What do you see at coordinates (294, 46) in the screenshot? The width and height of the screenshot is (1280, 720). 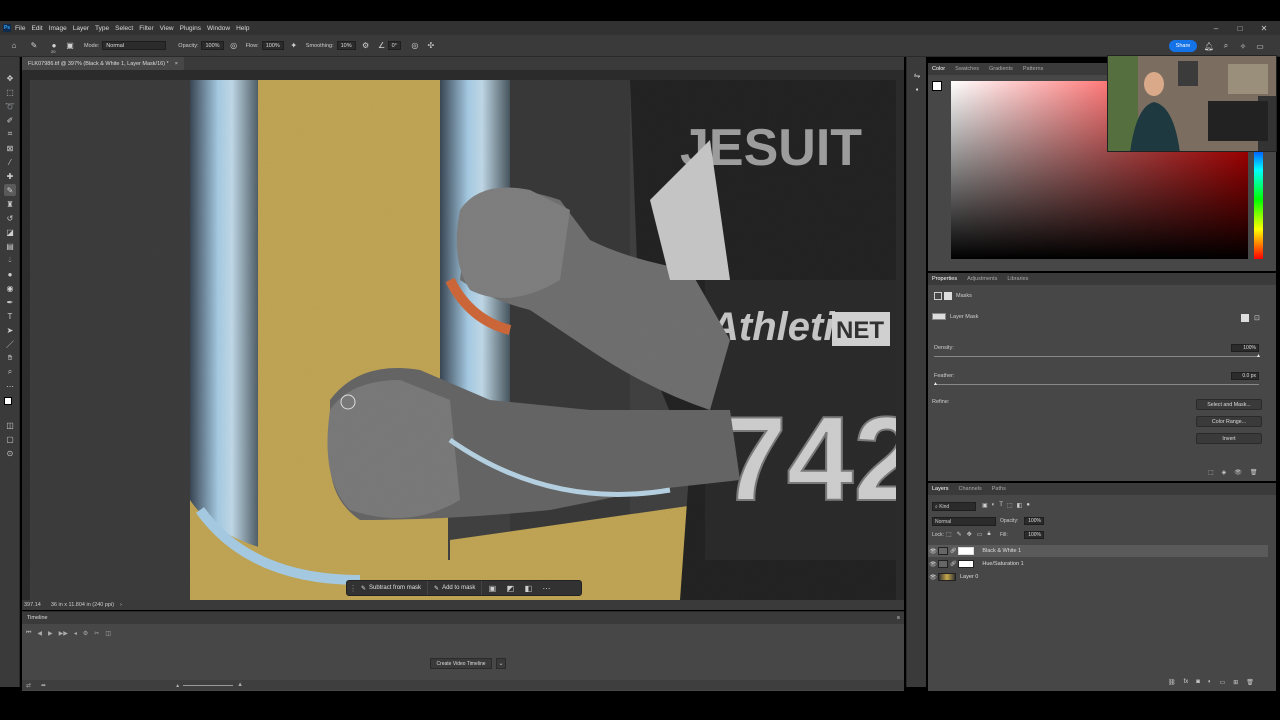 I see `airbrush-icon: ✦` at bounding box center [294, 46].